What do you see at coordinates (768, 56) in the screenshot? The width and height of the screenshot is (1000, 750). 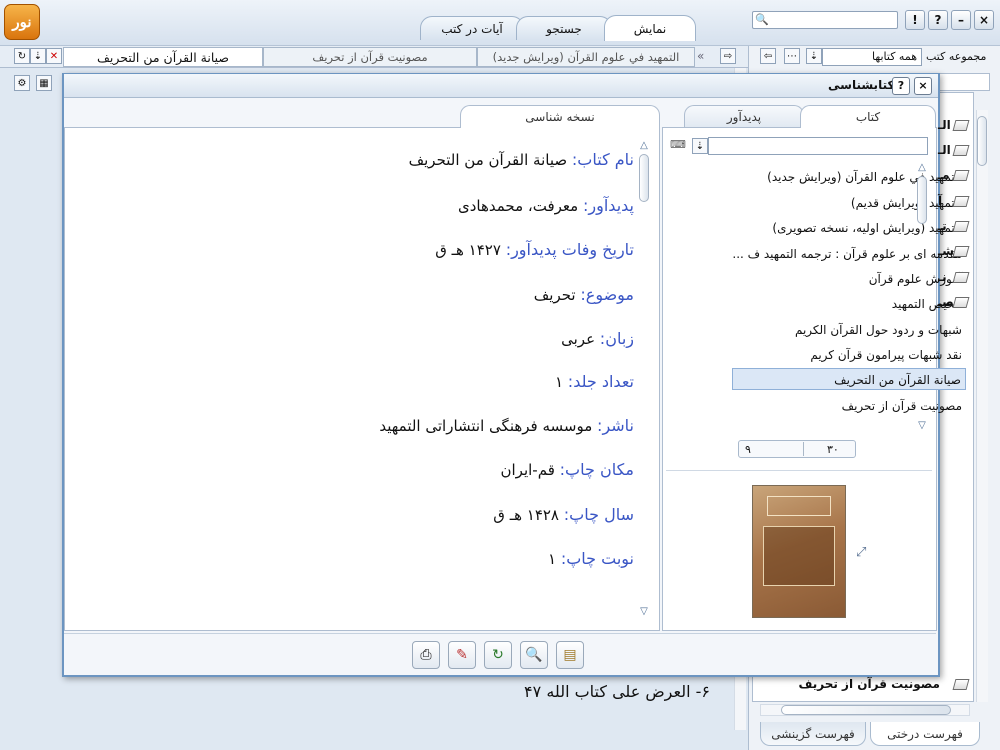 I see `back-arrow-icon: ⇦` at bounding box center [768, 56].